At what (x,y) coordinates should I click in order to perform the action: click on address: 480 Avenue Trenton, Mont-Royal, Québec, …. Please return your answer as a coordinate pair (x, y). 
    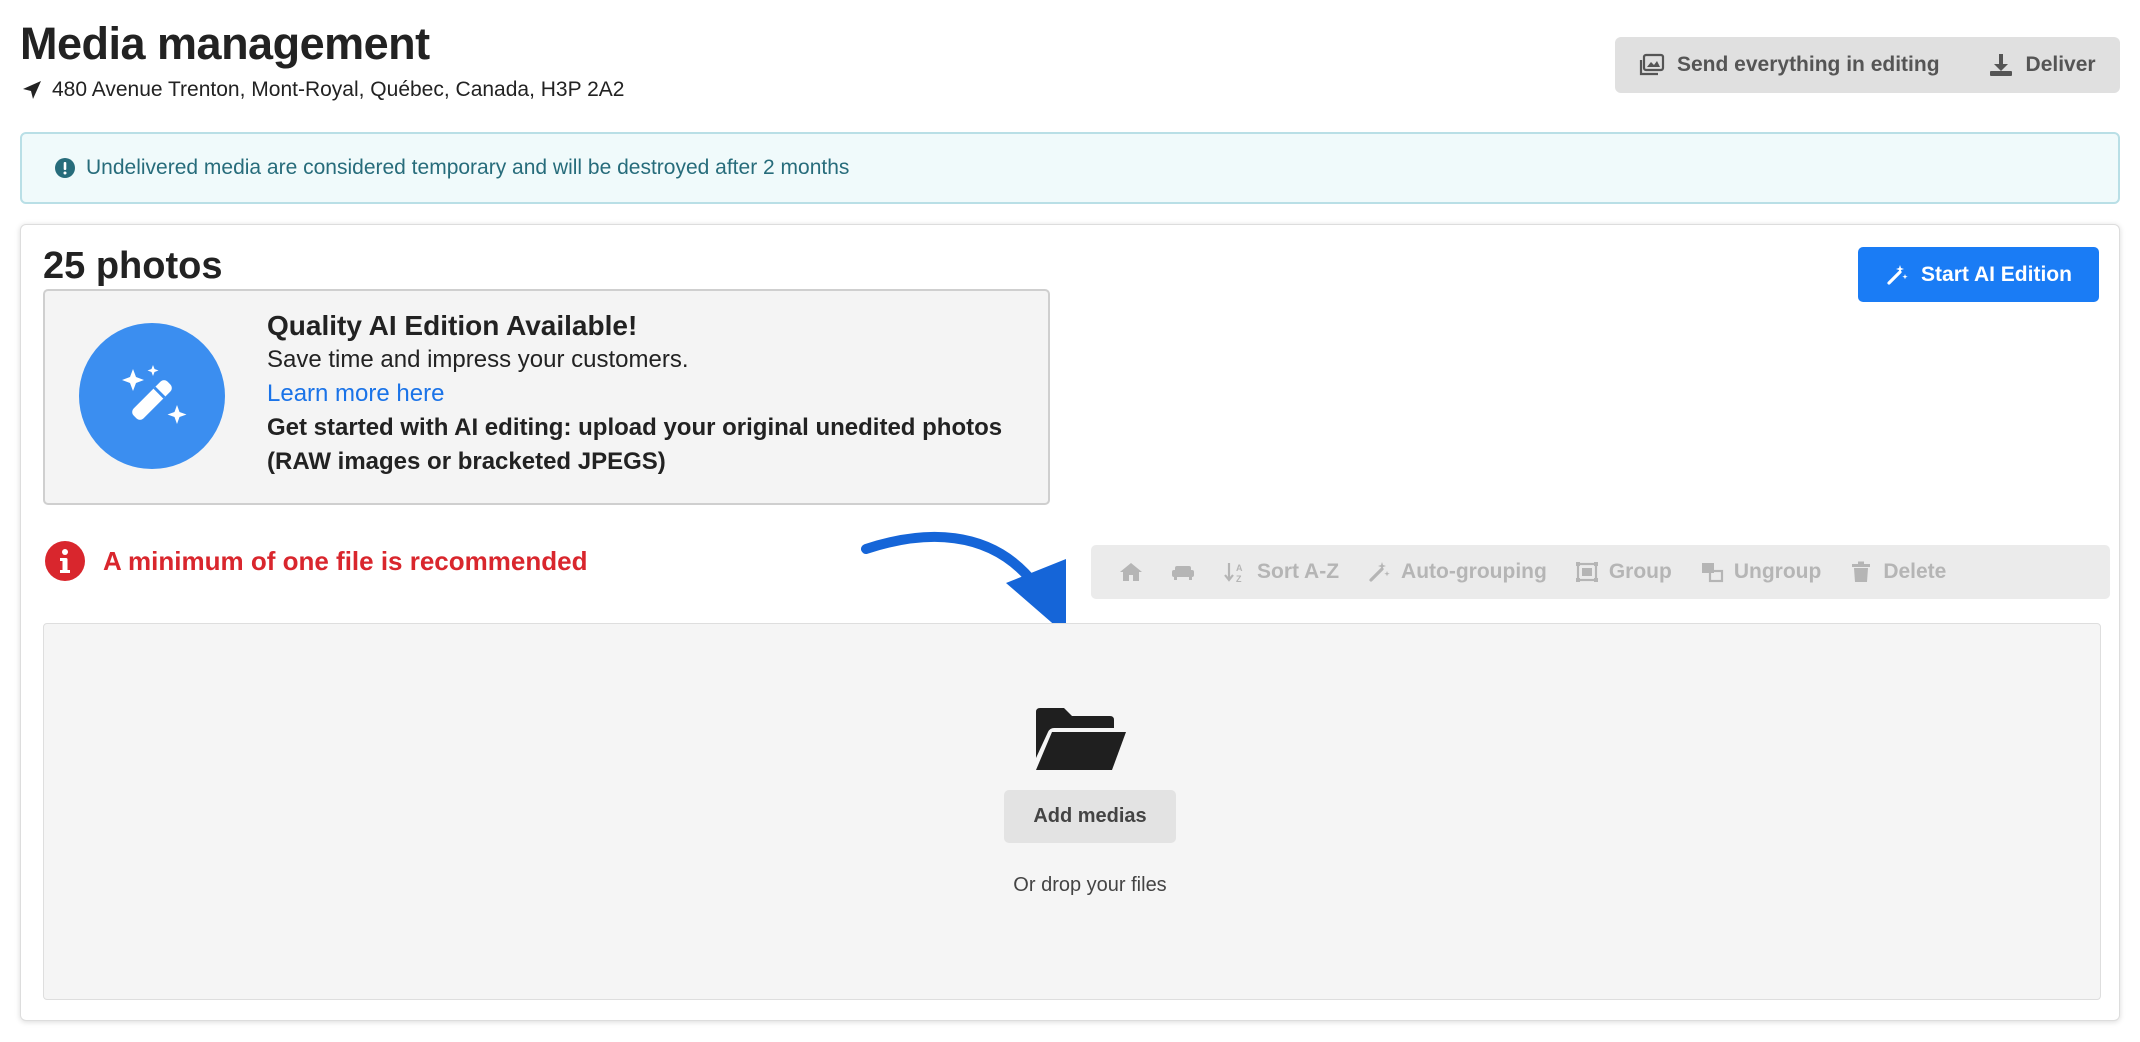
    Looking at the image, I should click on (322, 90).